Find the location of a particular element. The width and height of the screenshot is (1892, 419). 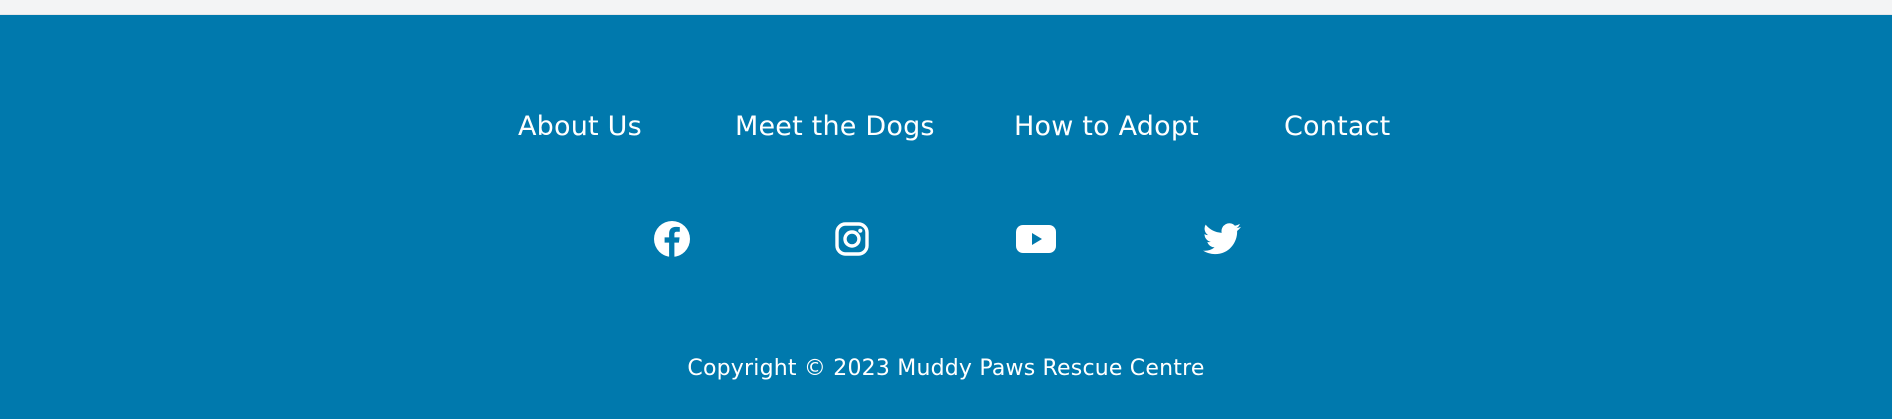

footer-link-about-us: About Us is located at coordinates (580, 127).